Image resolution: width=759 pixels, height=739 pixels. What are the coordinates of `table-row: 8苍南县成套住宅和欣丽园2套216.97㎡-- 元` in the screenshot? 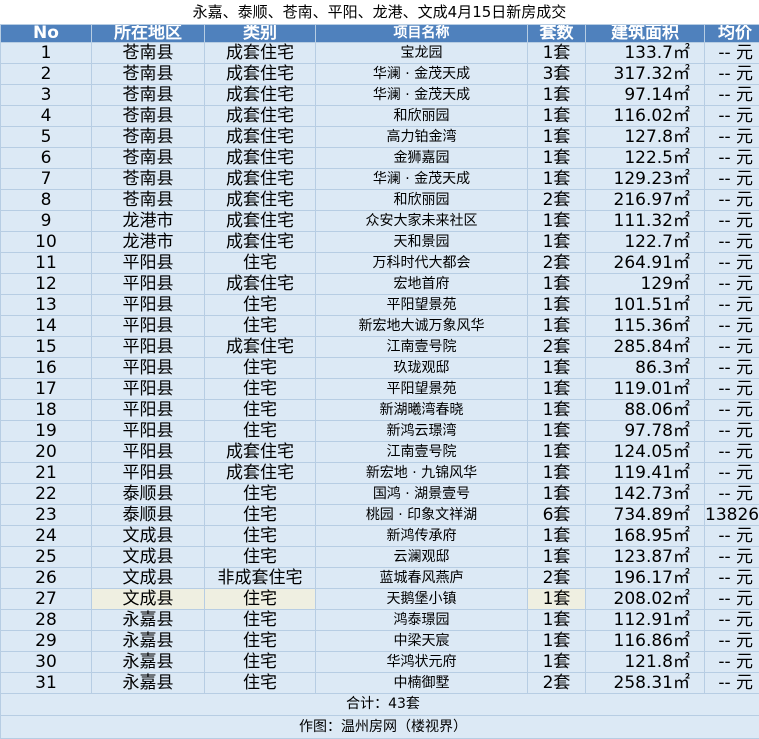 It's located at (380, 200).